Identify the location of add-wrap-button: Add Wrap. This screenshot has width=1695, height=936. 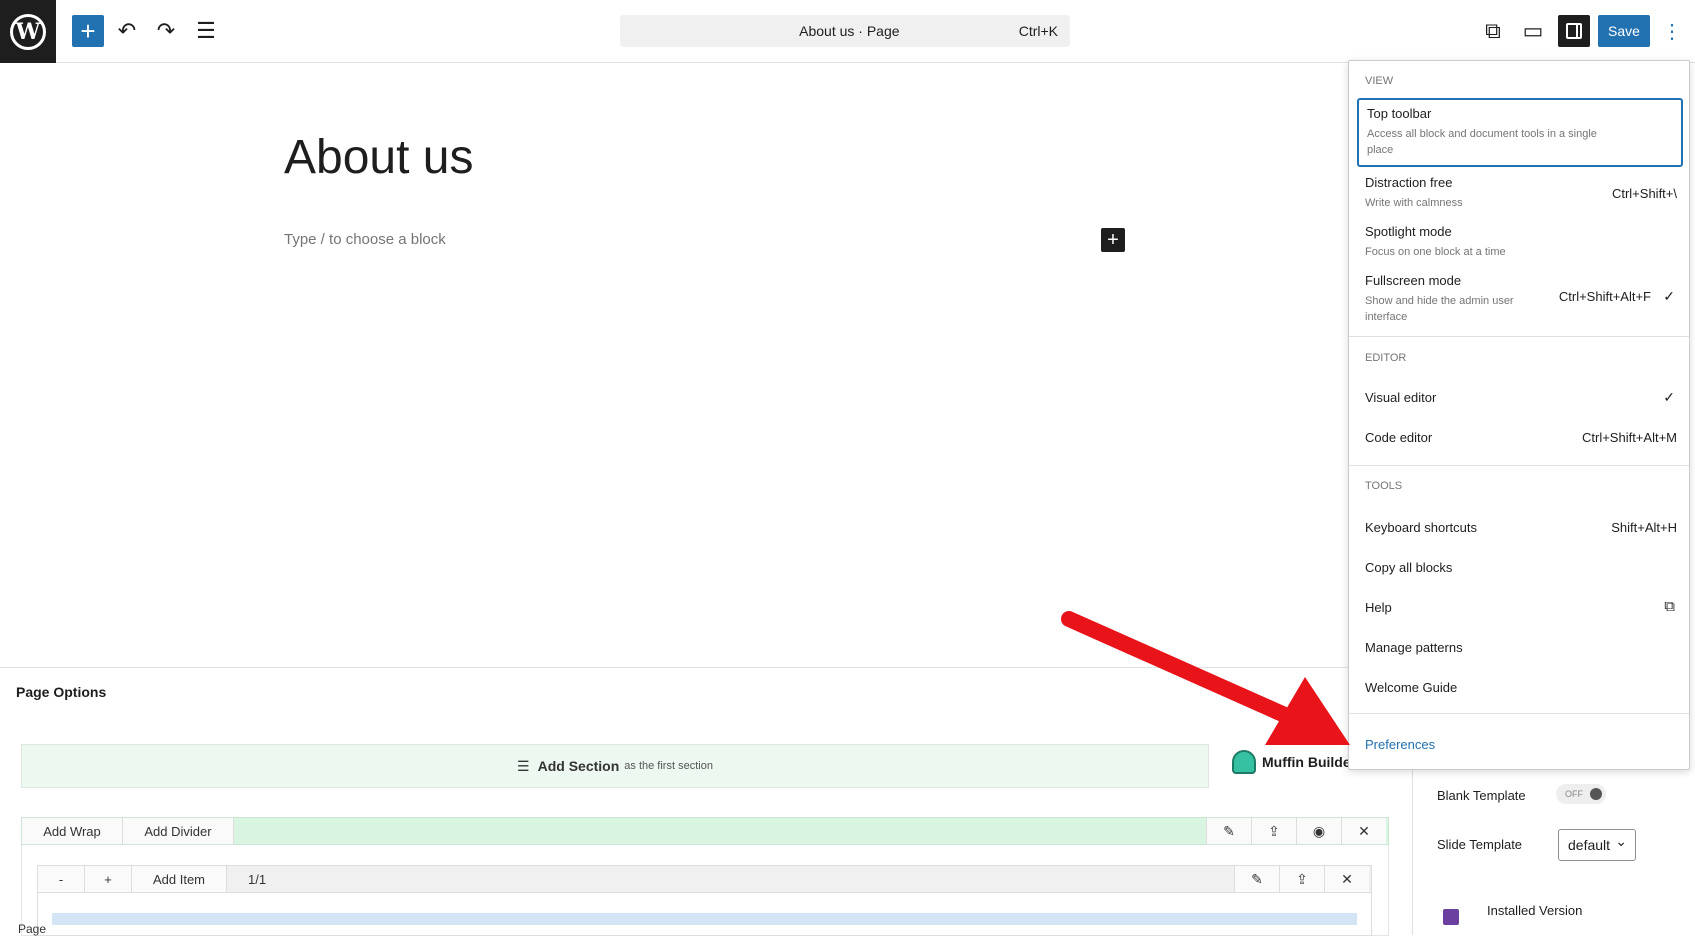
(72, 831).